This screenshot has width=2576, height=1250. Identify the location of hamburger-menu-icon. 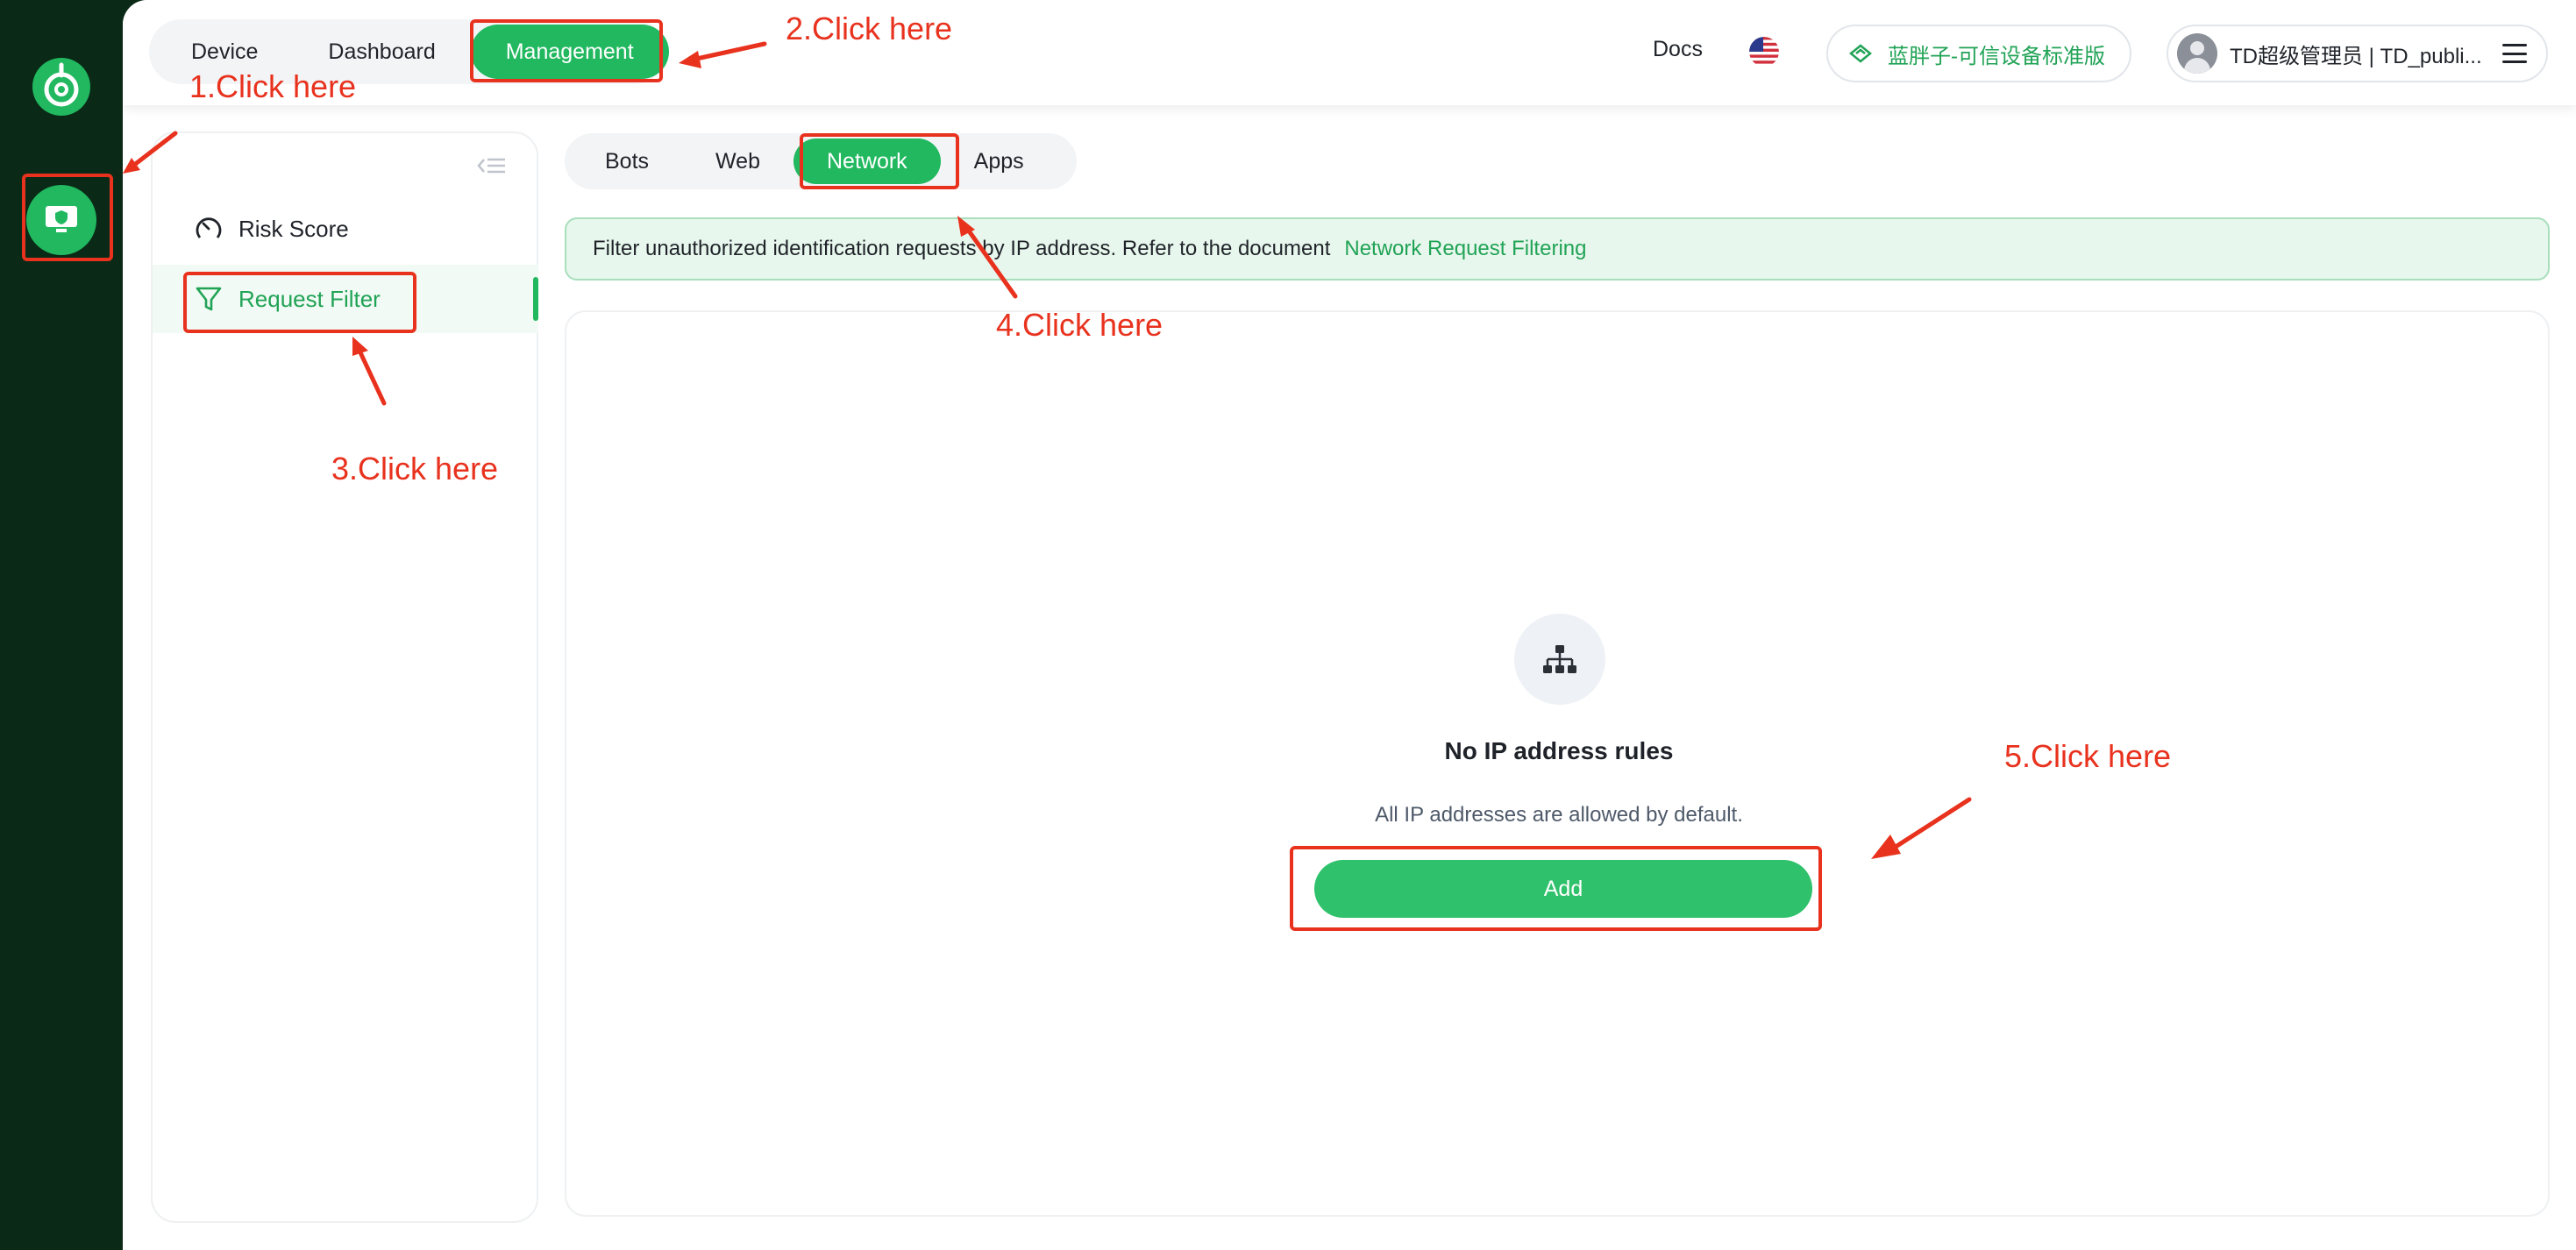
(2514, 53).